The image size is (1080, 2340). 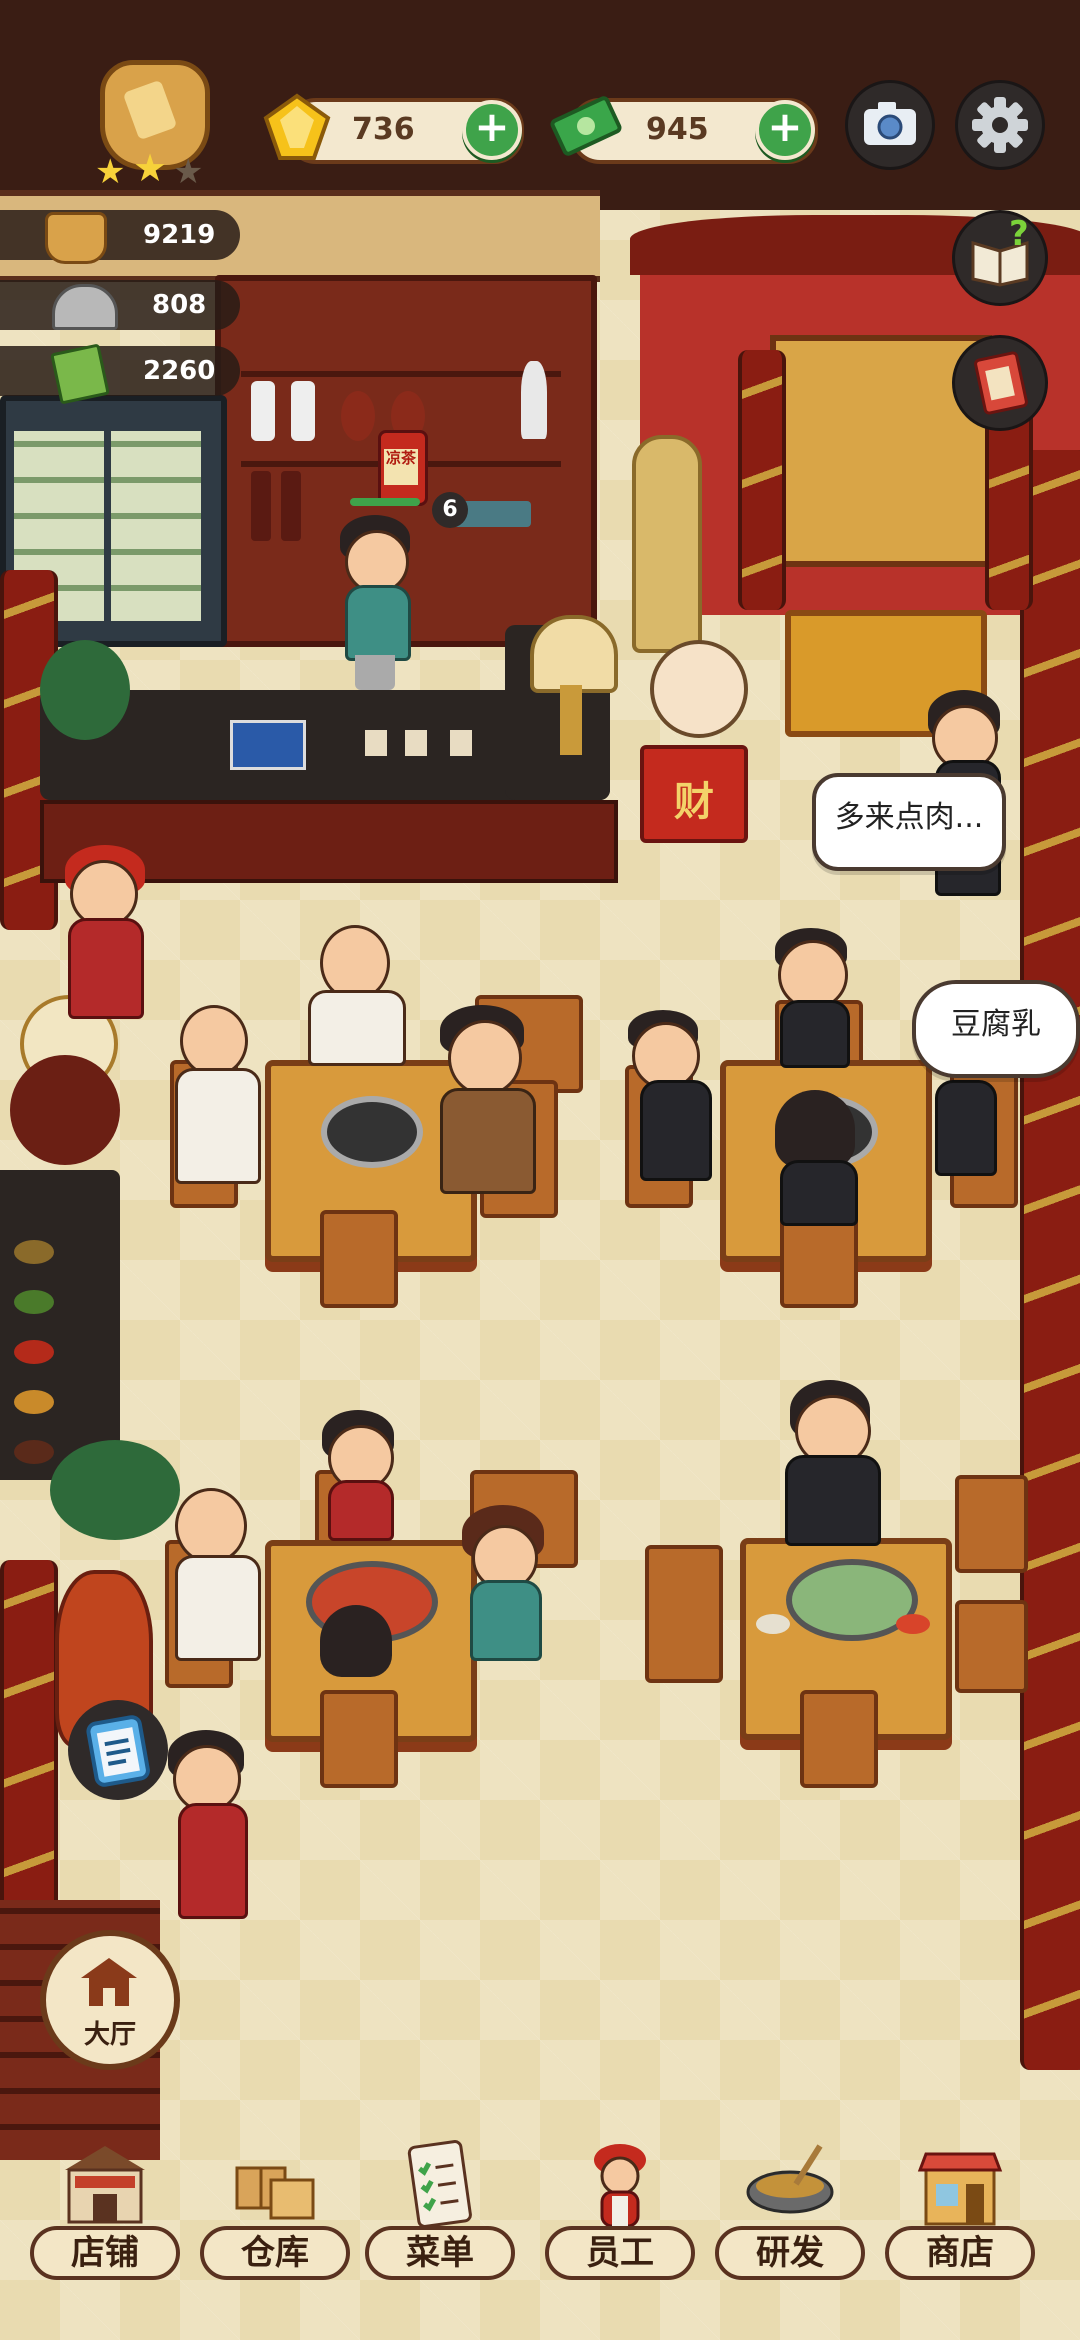 I want to click on nav-staff-button: 员工, so click(x=620, y=2210).